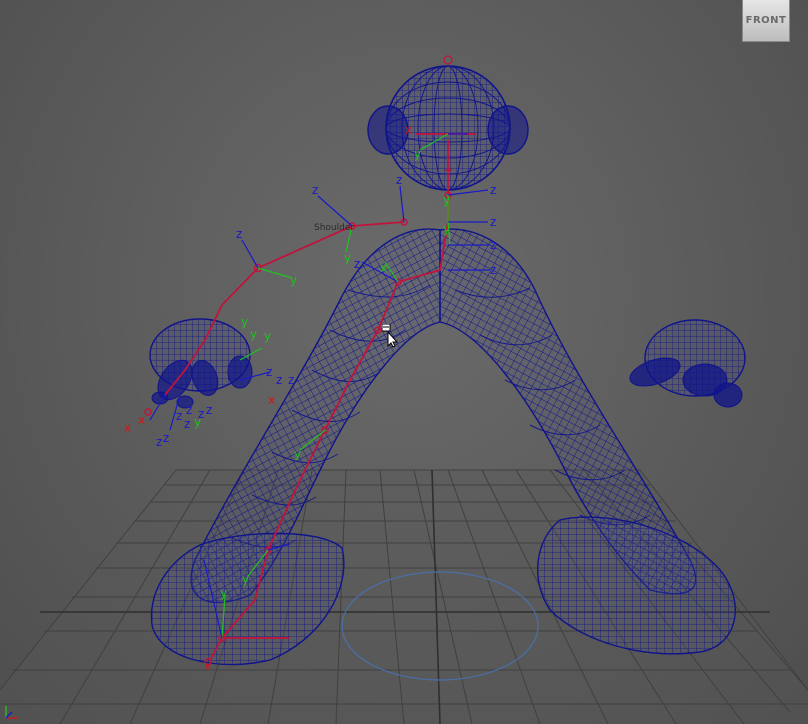 The image size is (808, 724). I want to click on mouse-pointer-icon, so click(390, 336).